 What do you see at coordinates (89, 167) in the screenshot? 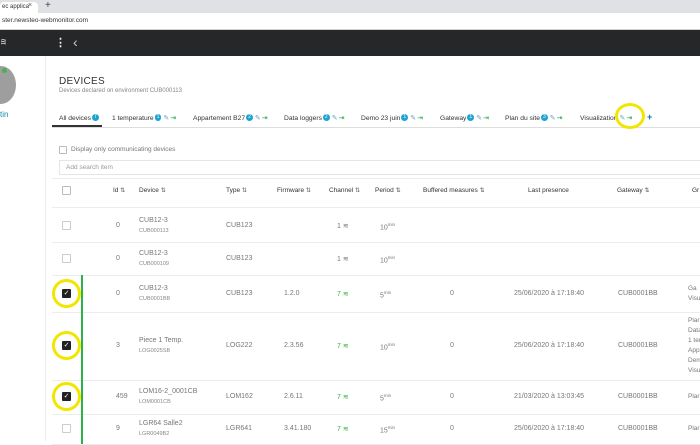
I see `search-placeholder: Add search item` at bounding box center [89, 167].